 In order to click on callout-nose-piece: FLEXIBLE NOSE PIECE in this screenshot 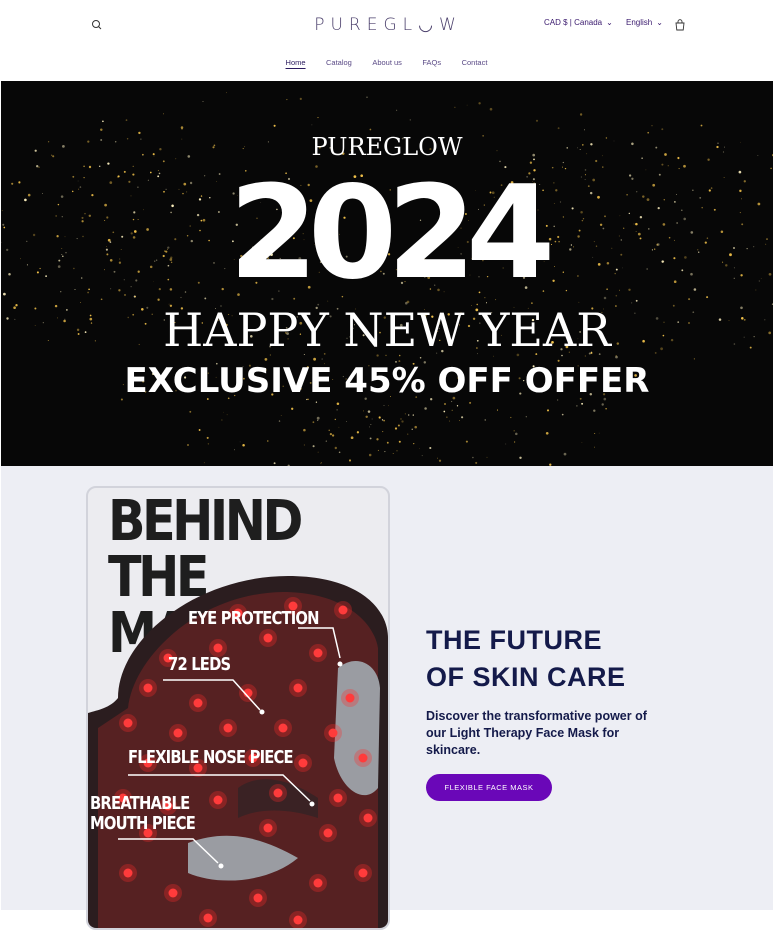, I will do `click(210, 758)`.